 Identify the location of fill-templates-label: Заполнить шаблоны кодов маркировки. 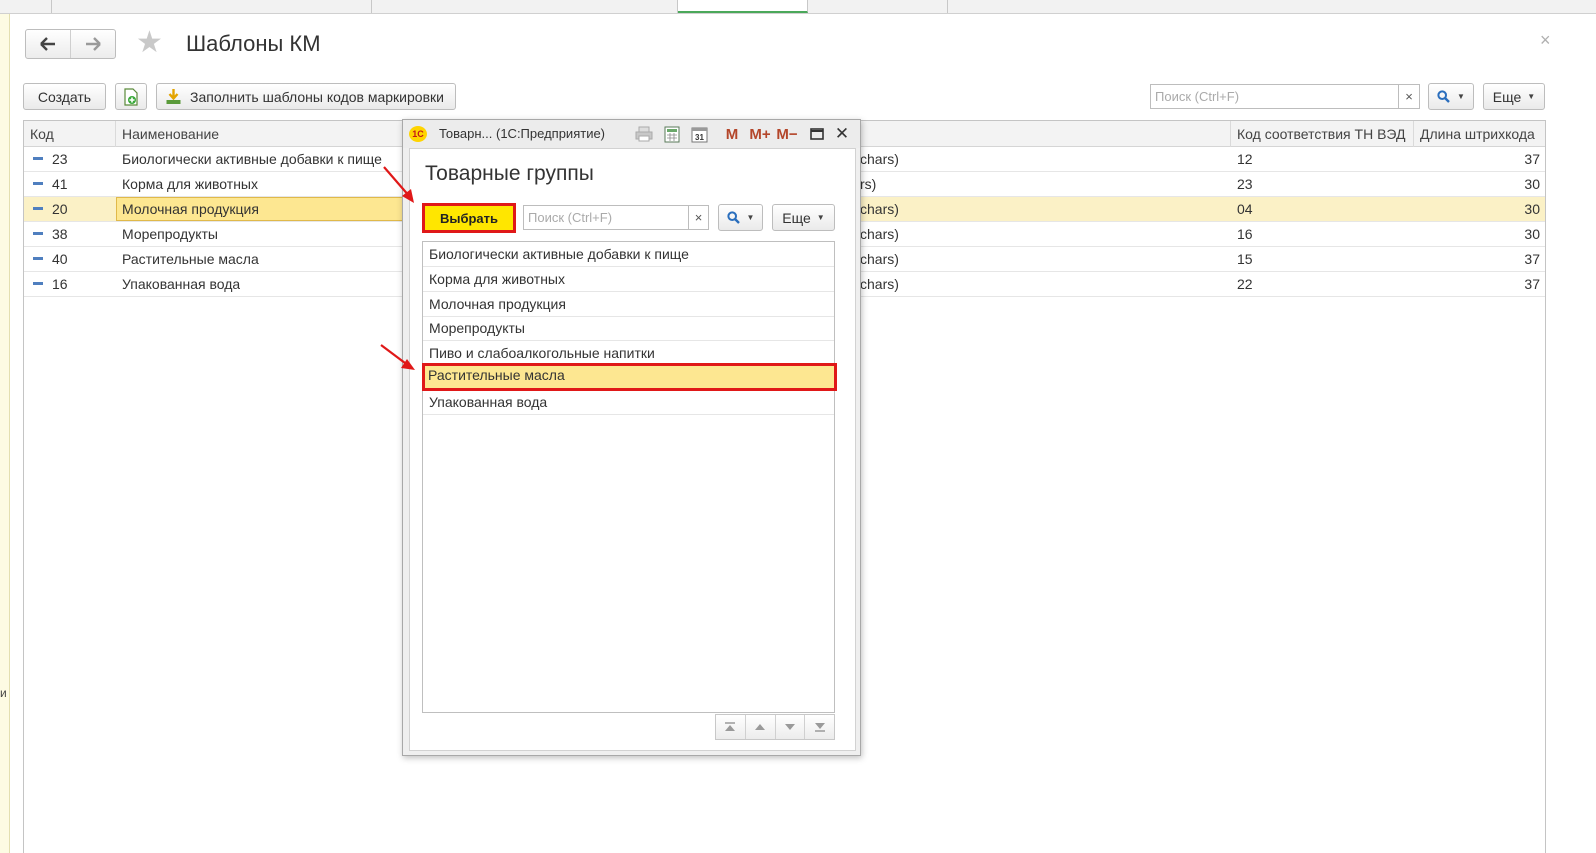
(317, 96).